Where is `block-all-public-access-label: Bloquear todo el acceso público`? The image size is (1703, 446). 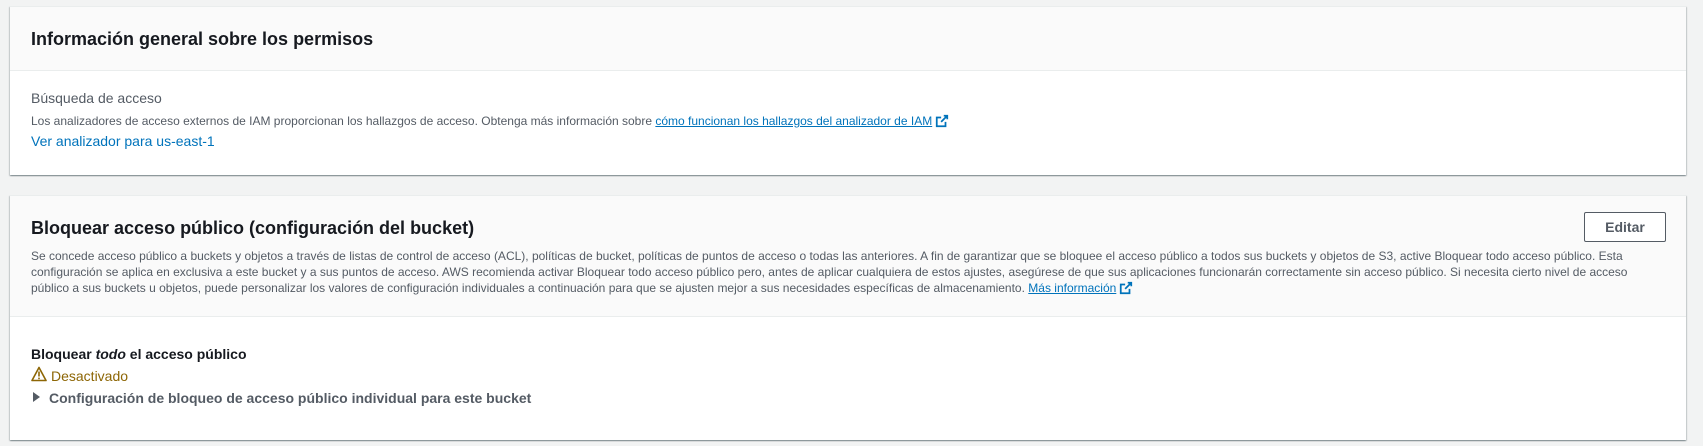 block-all-public-access-label: Bloquear todo el acceso público is located at coordinates (139, 354).